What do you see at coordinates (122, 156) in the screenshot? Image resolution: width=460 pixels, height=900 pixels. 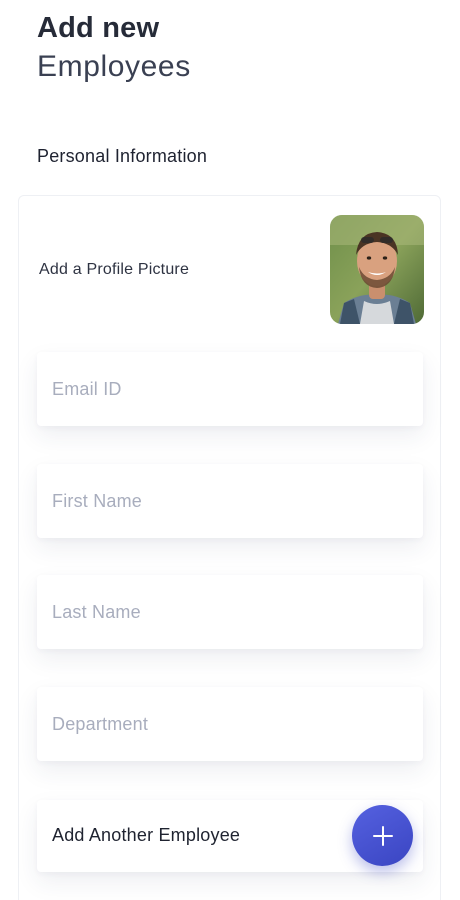 I see `section-title: Personal Information` at bounding box center [122, 156].